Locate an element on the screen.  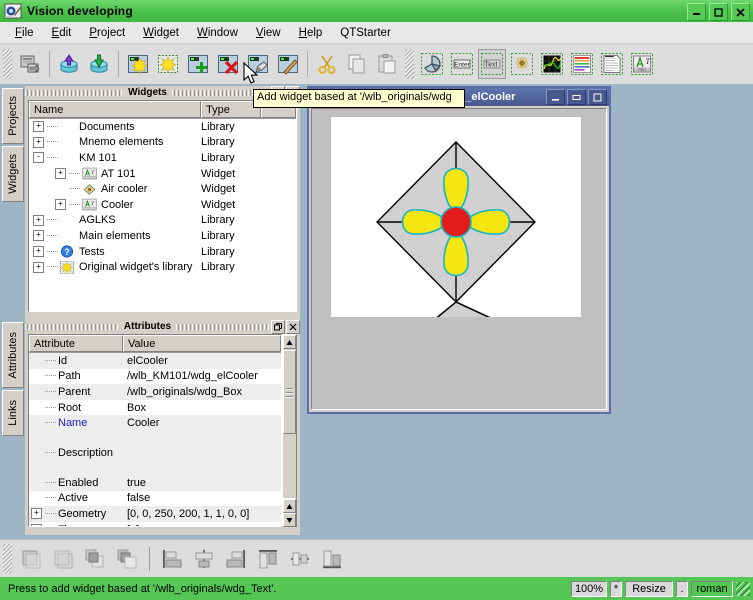
close-button is located at coordinates (740, 12).